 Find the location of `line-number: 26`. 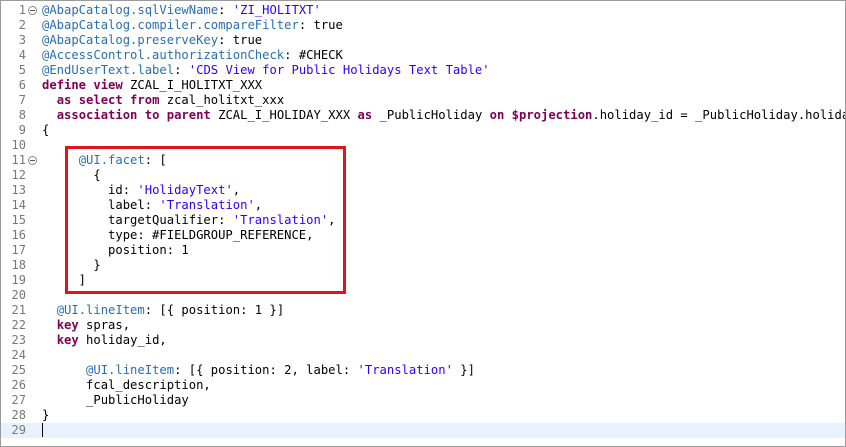

line-number: 26 is located at coordinates (18, 385).